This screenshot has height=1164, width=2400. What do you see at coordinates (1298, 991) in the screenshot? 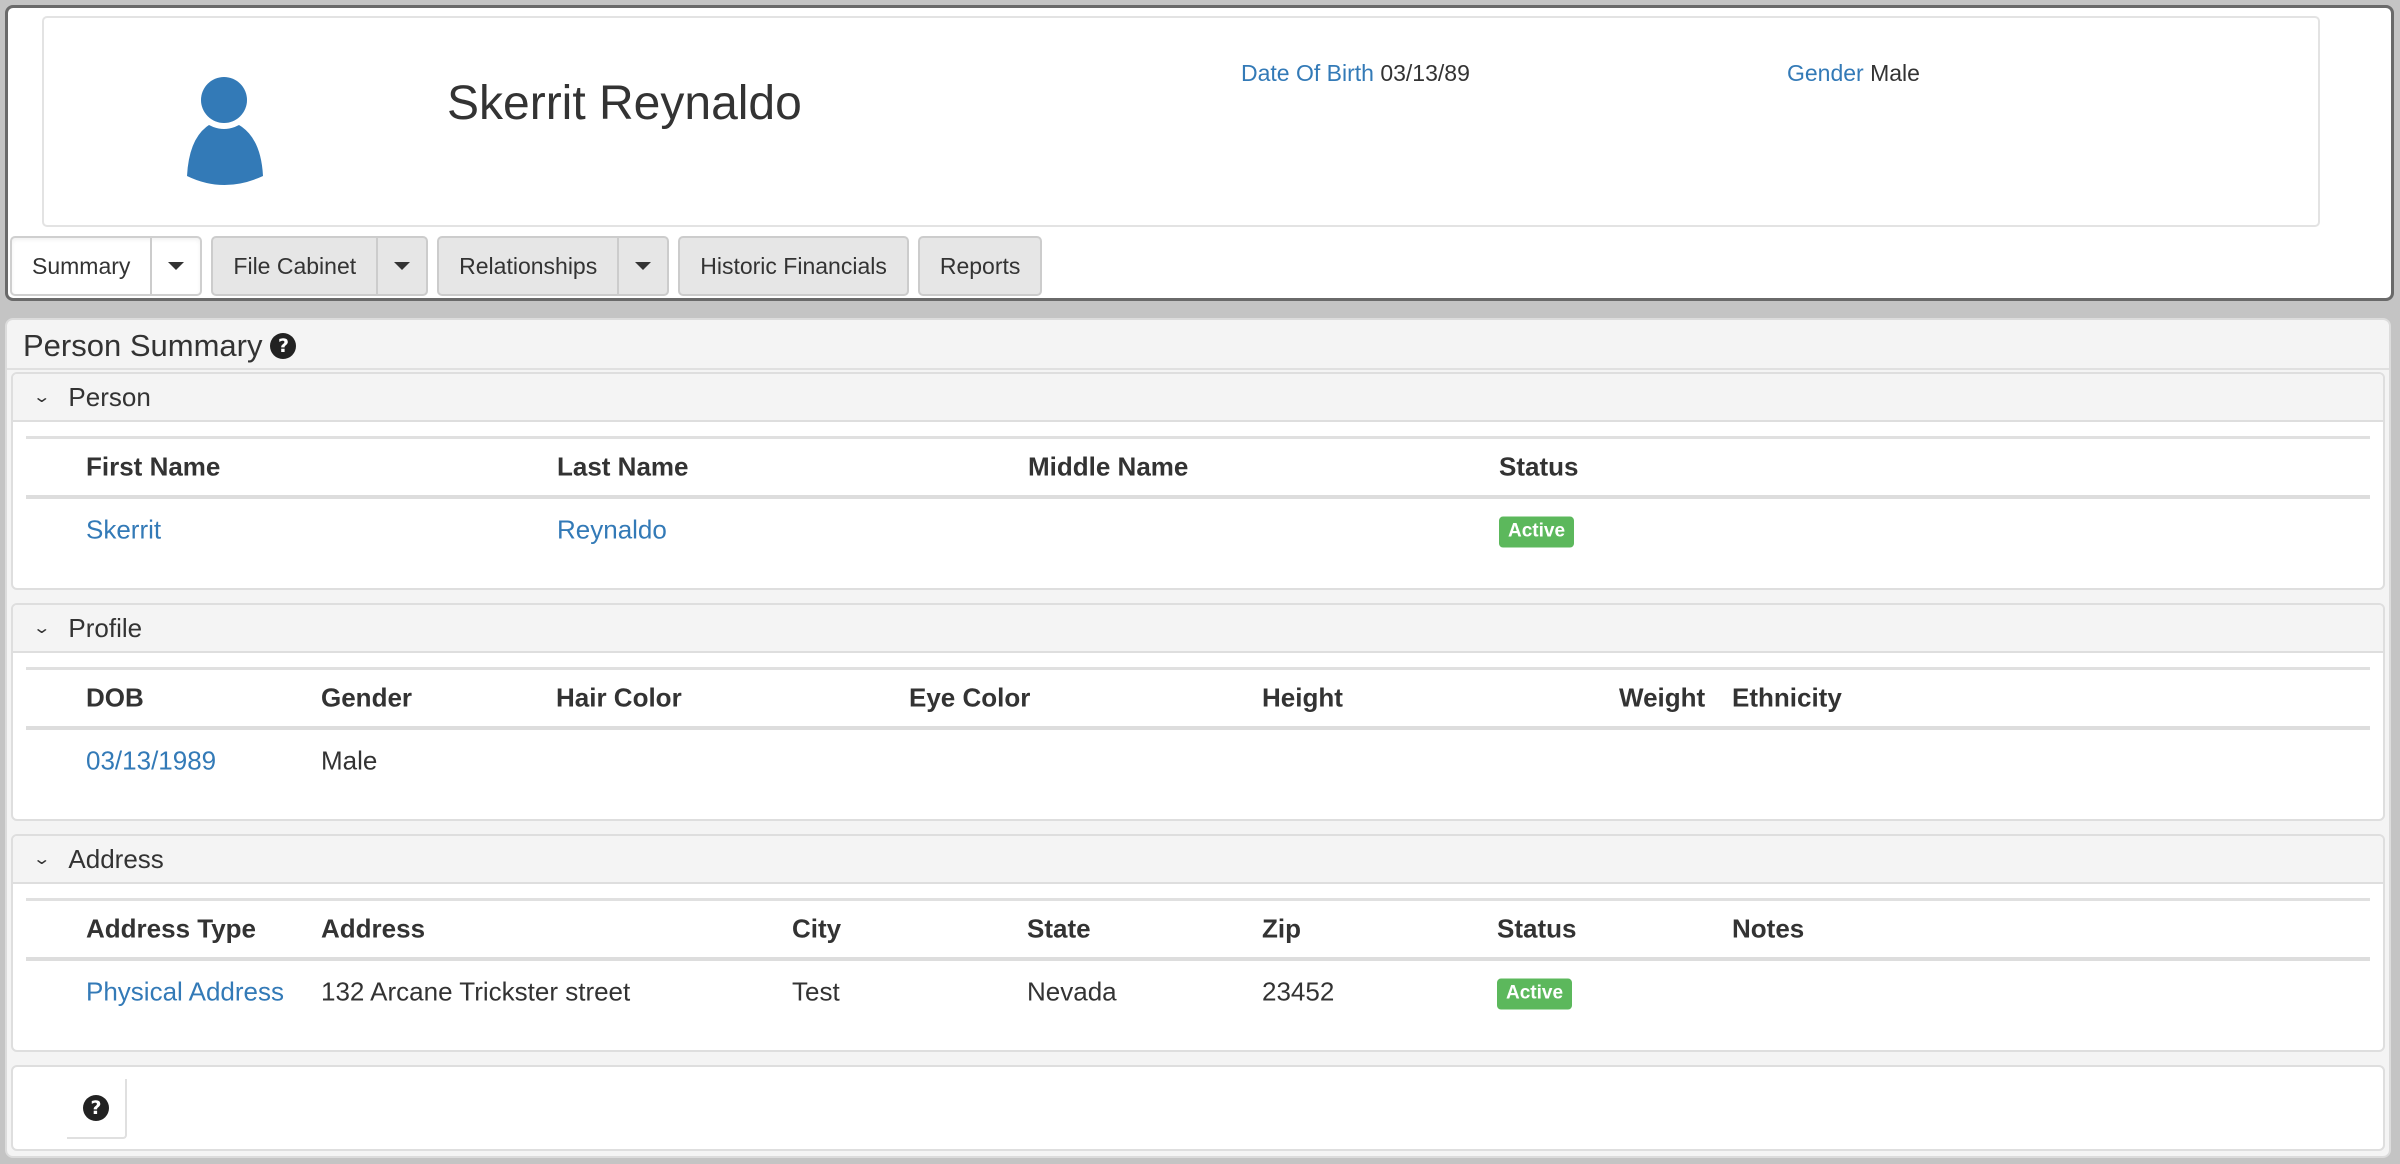
I see `zip-value: 23452` at bounding box center [1298, 991].